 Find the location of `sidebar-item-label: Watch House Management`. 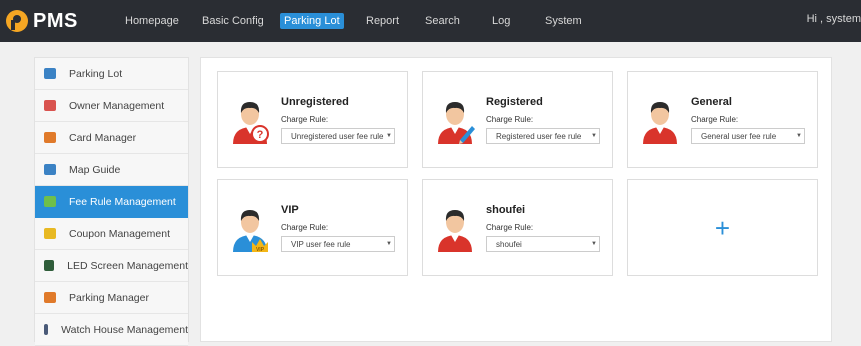

sidebar-item-label: Watch House Management is located at coordinates (124, 329).